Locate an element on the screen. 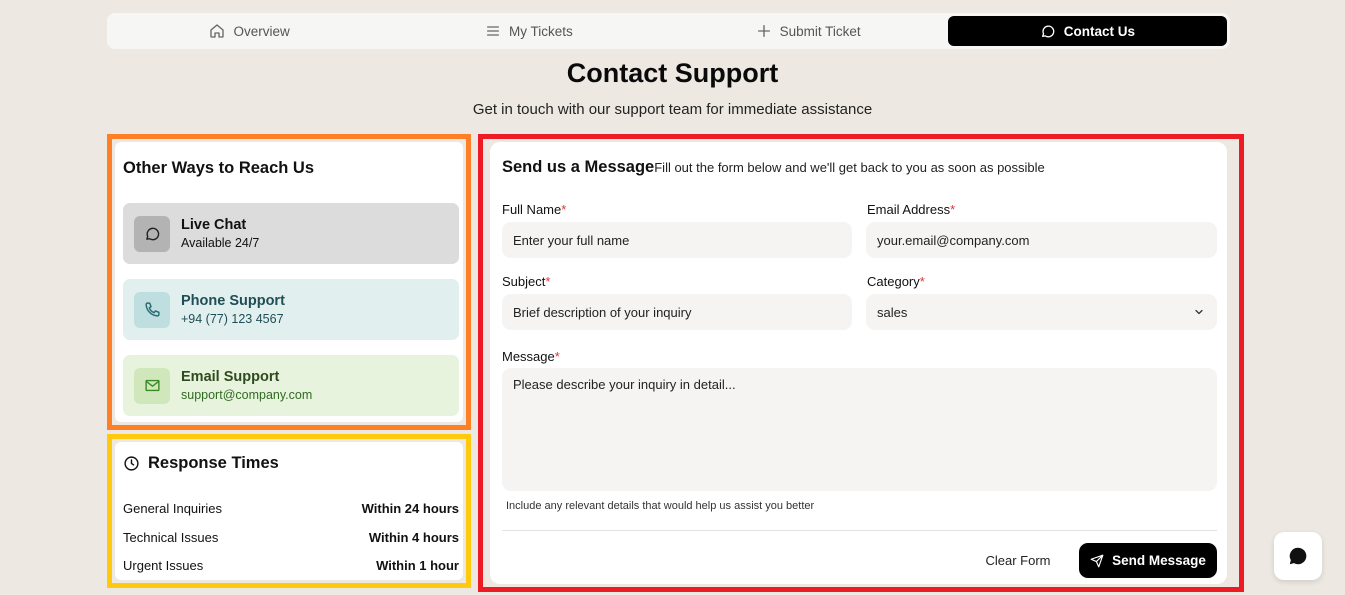  mail-icon is located at coordinates (152, 385).